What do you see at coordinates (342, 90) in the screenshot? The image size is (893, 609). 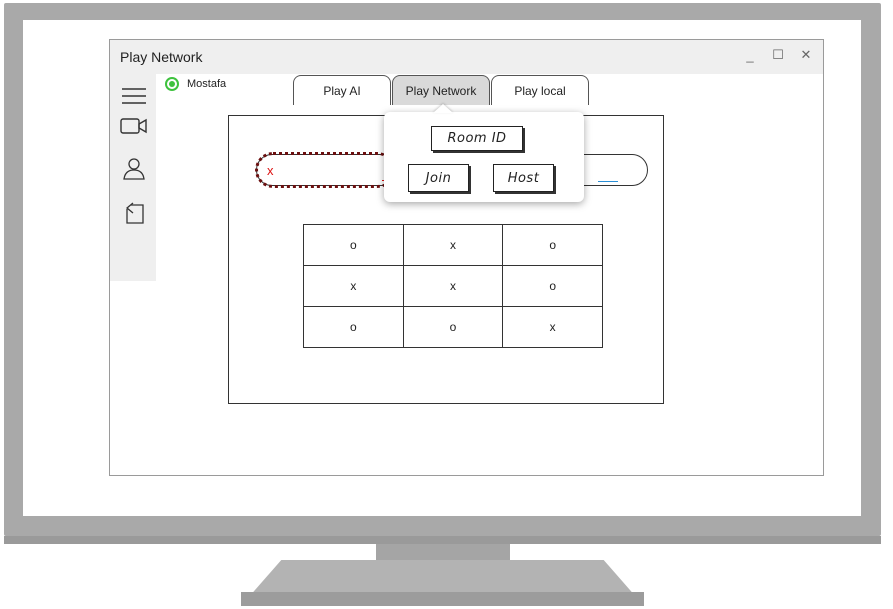 I see `tab-play-ai: Play AI` at bounding box center [342, 90].